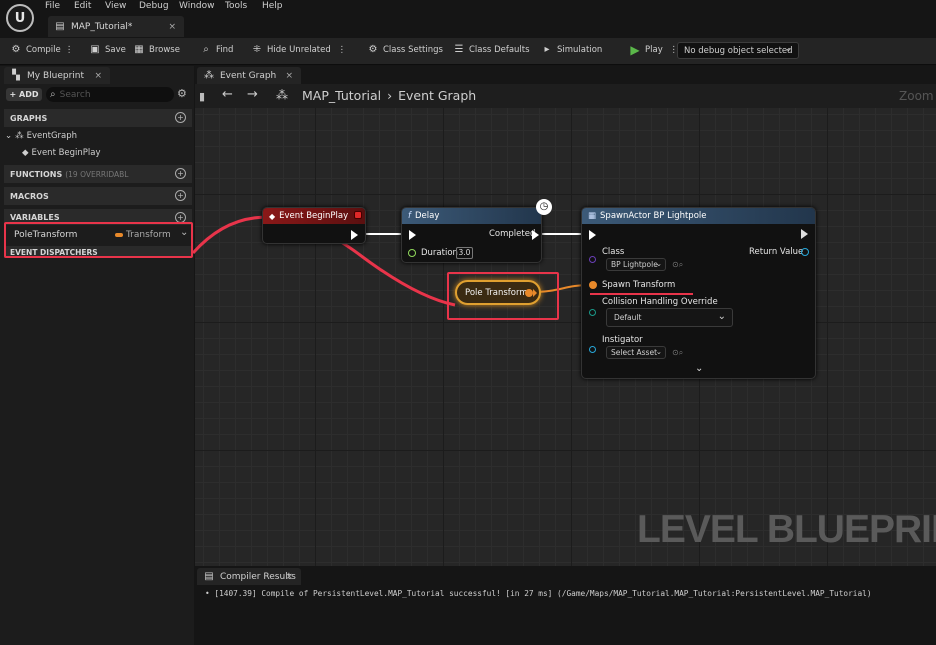  What do you see at coordinates (427, 216) in the screenshot?
I see `node-title: Delay` at bounding box center [427, 216].